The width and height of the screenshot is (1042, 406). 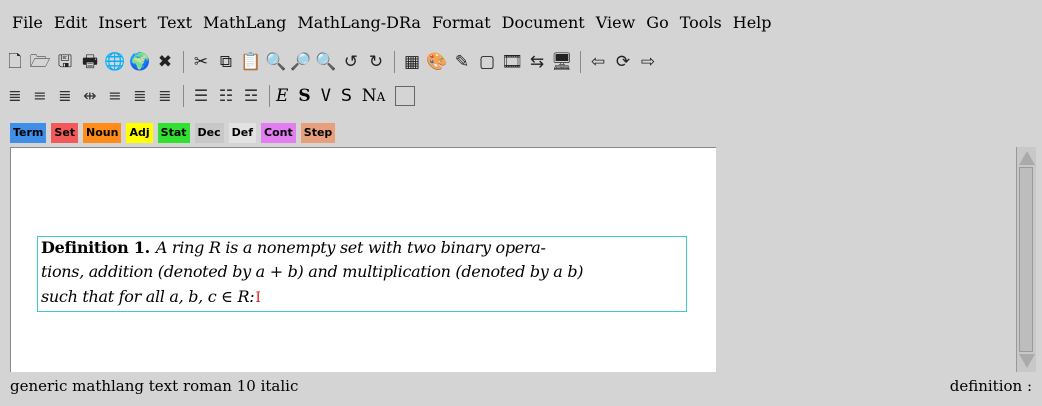 I want to click on align-right-icon: ≣, so click(x=165, y=96).